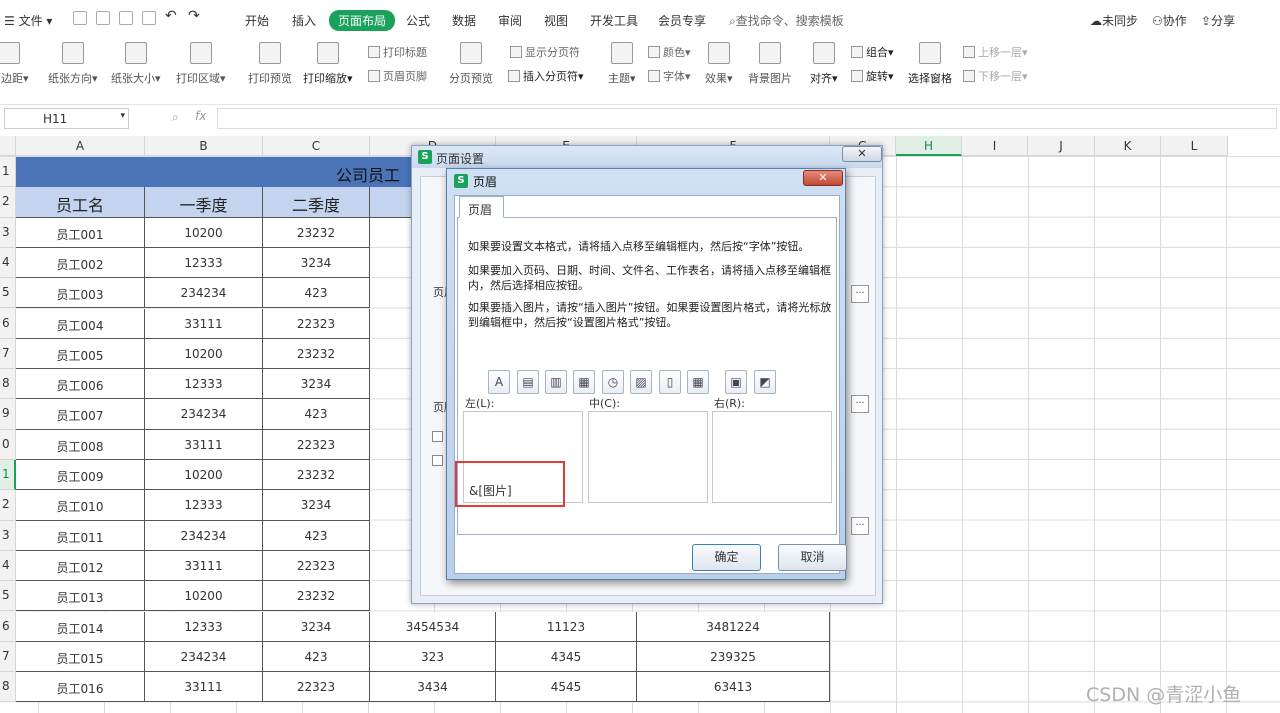  I want to click on orientation-button: 纸张方向▾, so click(73, 64).